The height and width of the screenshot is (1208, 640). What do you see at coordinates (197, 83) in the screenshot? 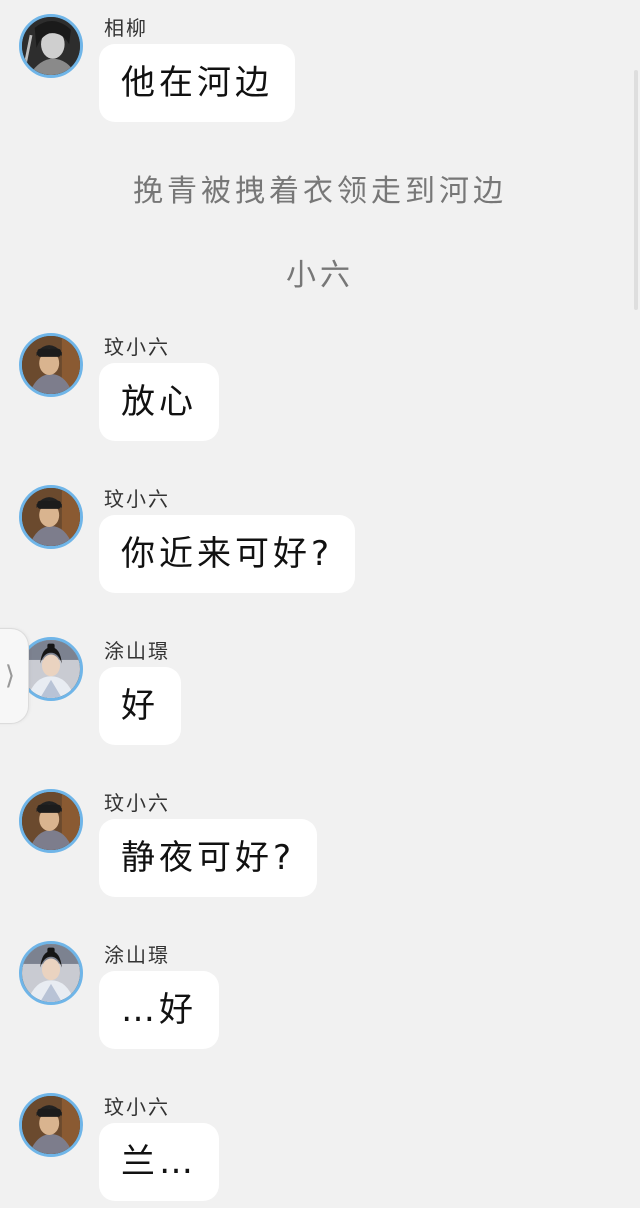
I see `message-bubble: 他在河边` at bounding box center [197, 83].